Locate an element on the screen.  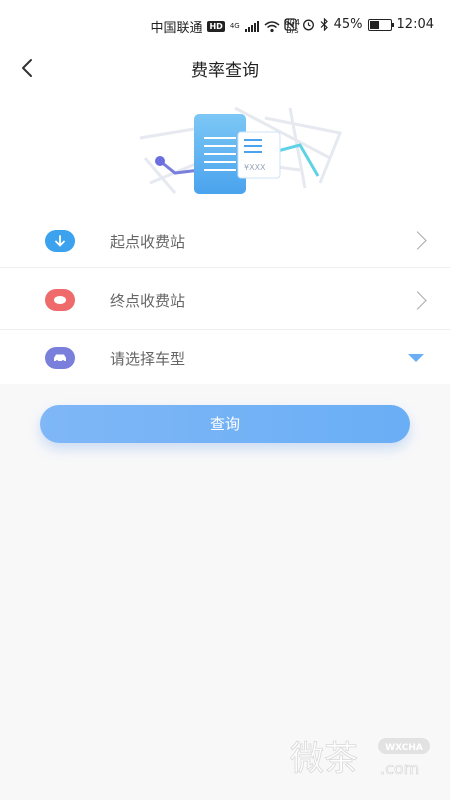
clock-time: 12:04 is located at coordinates (415, 24).